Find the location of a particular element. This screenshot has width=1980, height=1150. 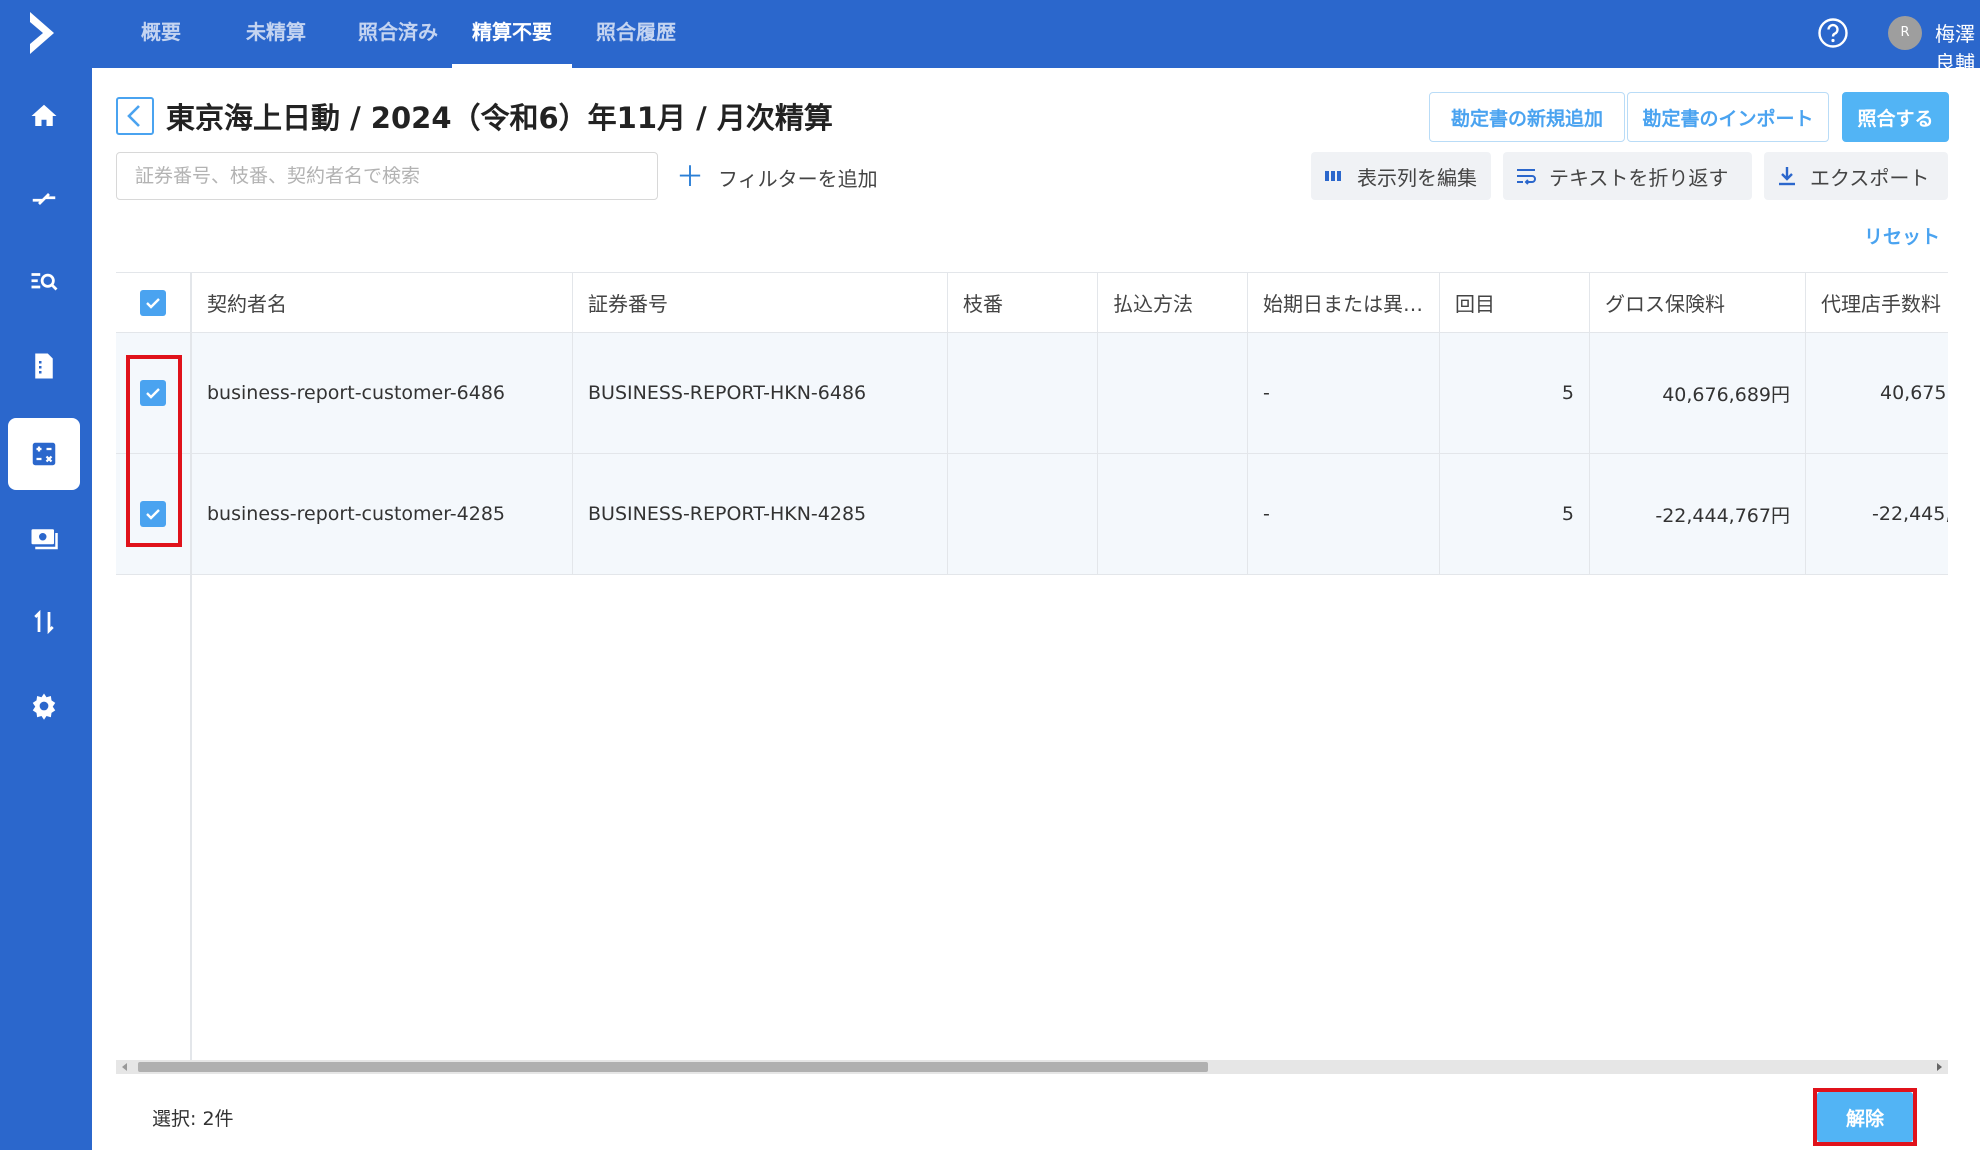

plus-icon: ＋ is located at coordinates (690, 176).